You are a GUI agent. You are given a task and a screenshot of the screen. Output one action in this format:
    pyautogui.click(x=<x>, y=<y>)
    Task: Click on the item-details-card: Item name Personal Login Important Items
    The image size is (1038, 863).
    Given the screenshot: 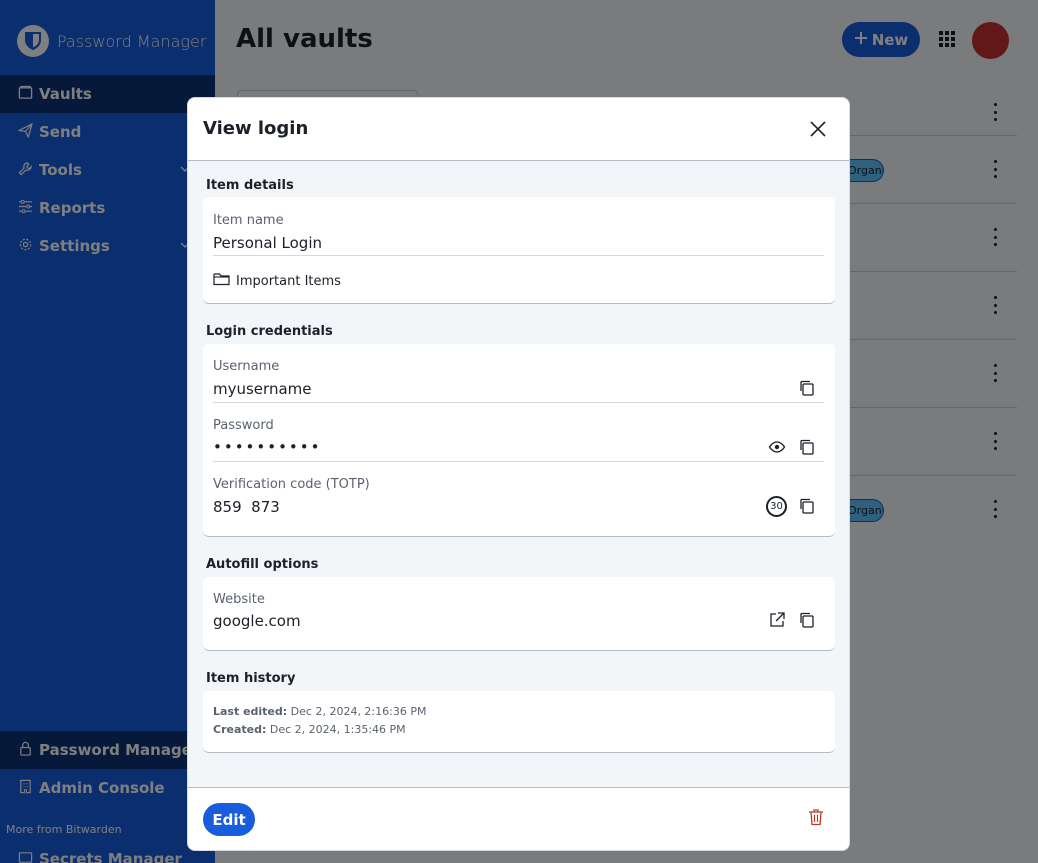 What is the action you would take?
    pyautogui.click(x=519, y=250)
    